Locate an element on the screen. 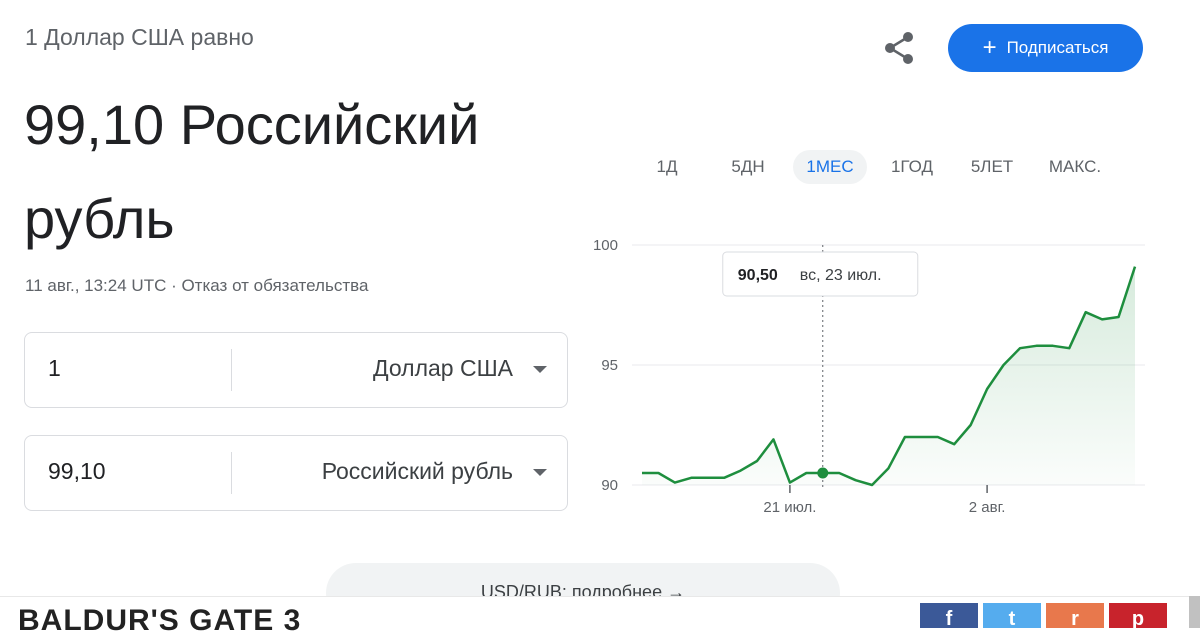  from-amount-input: 1 is located at coordinates (54, 368).